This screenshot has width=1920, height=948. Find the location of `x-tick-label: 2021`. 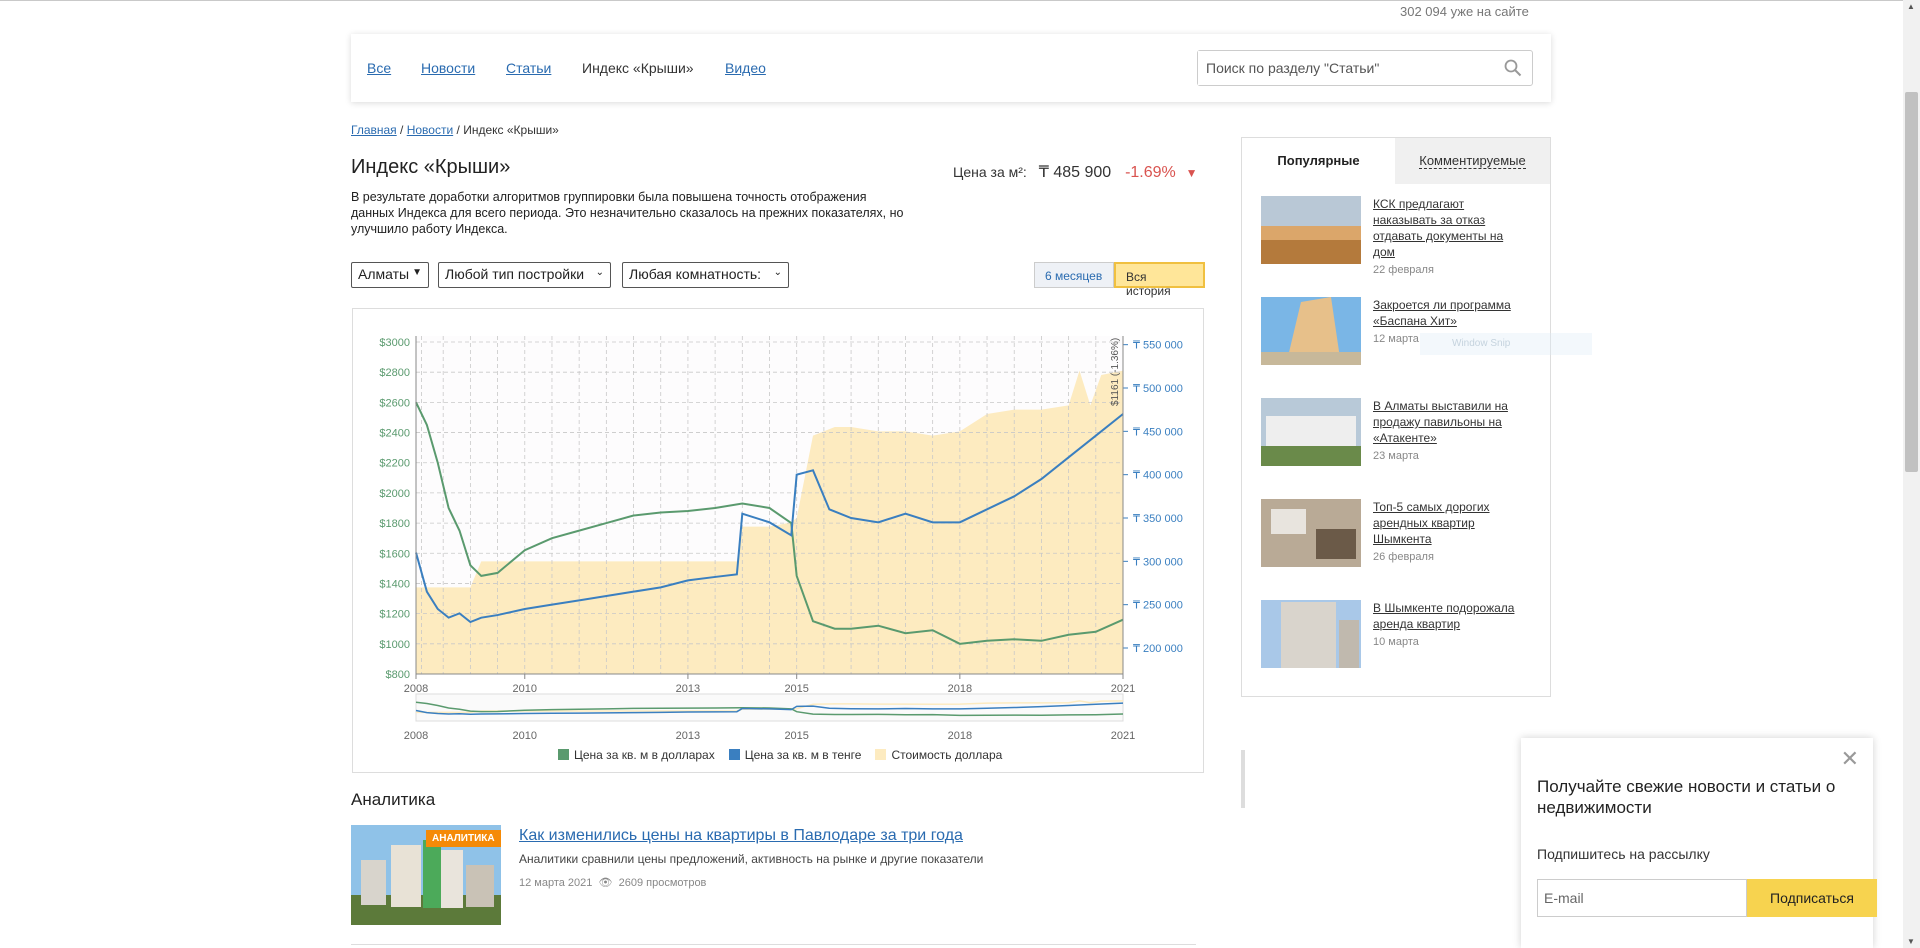

x-tick-label: 2021 is located at coordinates (1123, 689).